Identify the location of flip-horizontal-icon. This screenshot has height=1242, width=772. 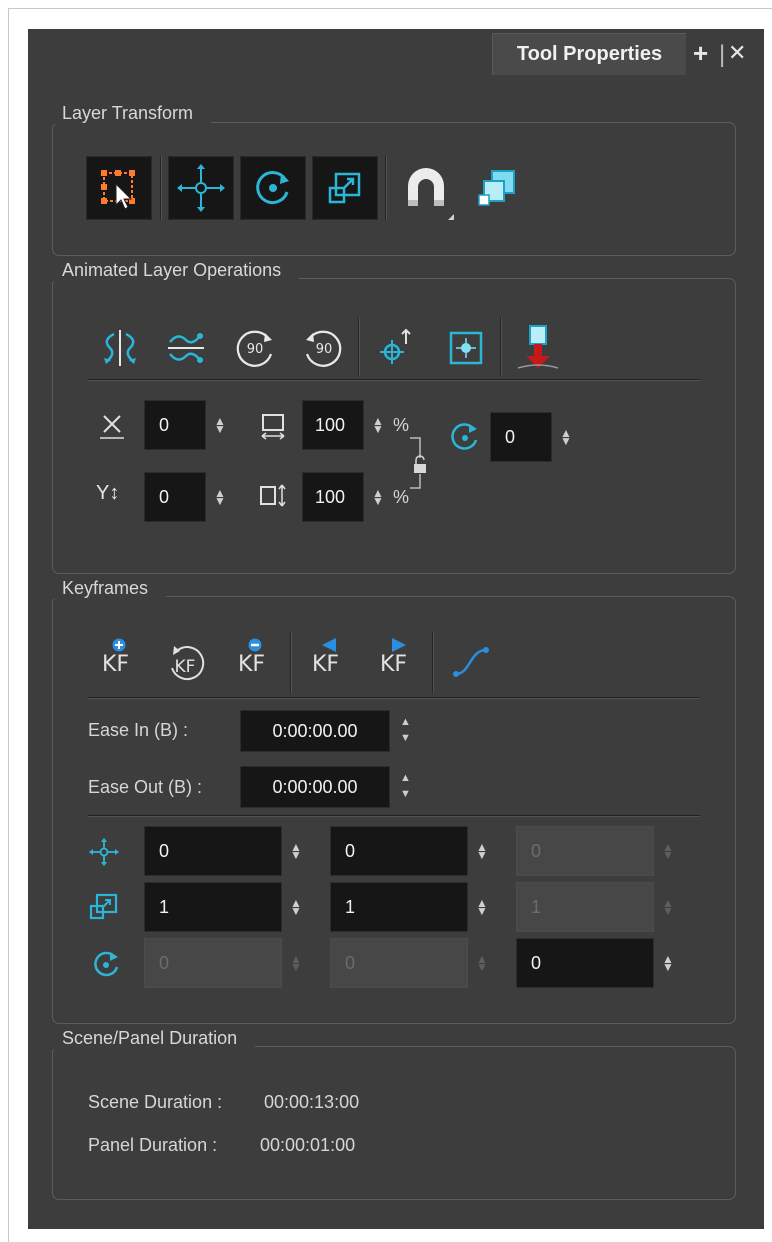
(120, 348).